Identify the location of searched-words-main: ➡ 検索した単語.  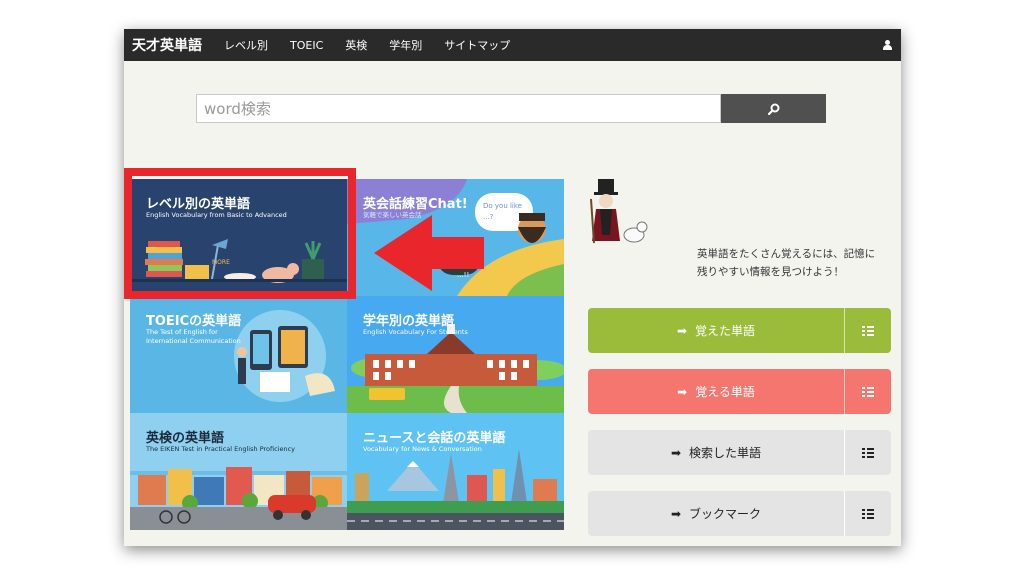
(716, 452).